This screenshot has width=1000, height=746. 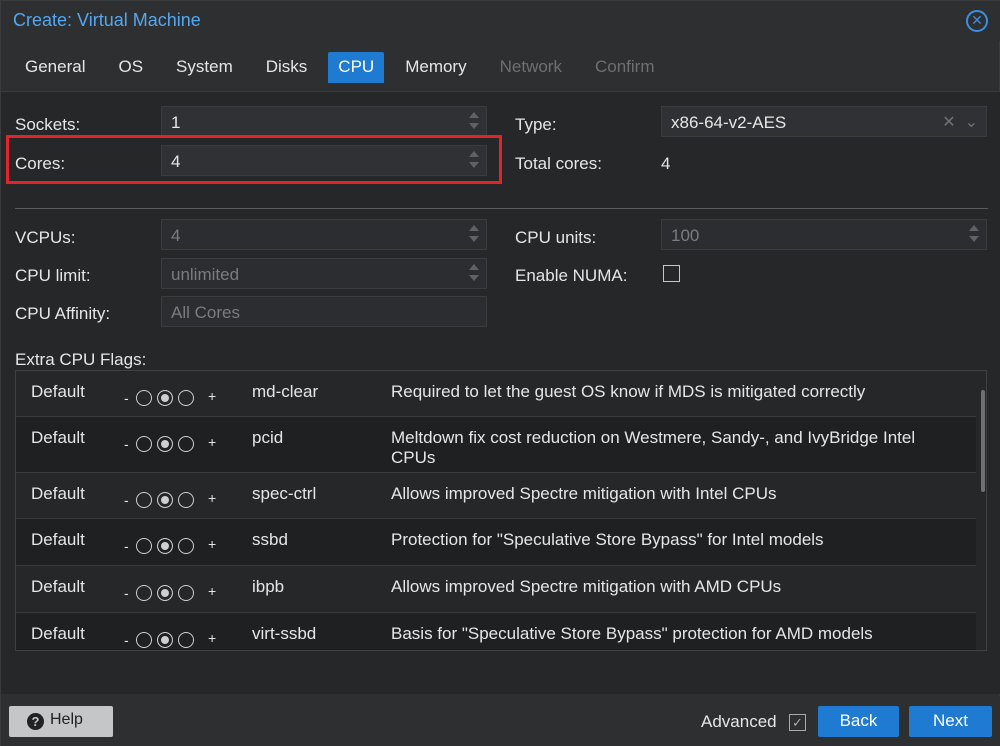 I want to click on sockets-value: 1, so click(x=176, y=122).